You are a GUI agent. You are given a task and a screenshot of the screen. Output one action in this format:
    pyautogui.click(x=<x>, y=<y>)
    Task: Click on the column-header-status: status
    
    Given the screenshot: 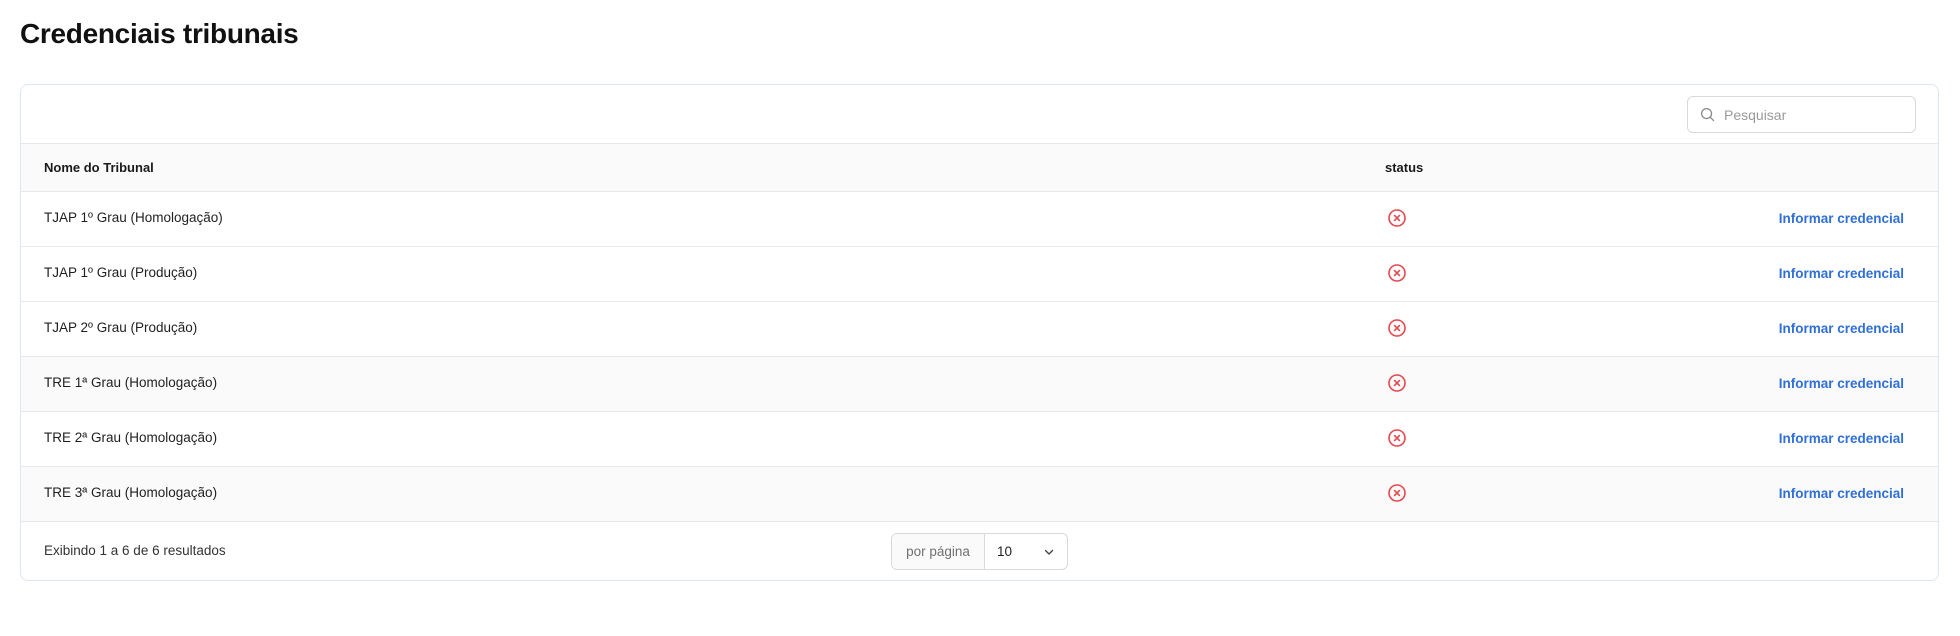 What is the action you would take?
    pyautogui.click(x=1404, y=167)
    